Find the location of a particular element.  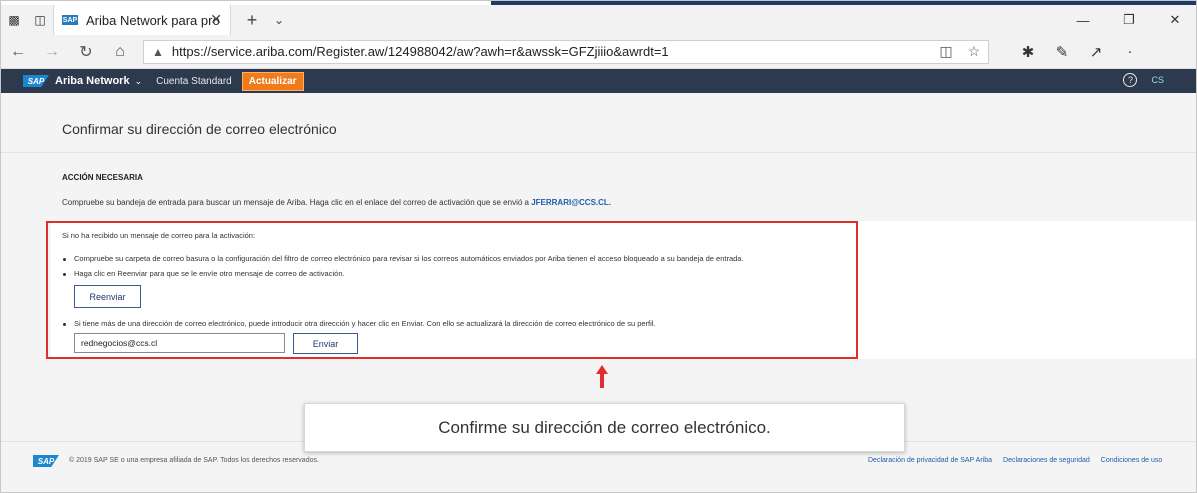

account-type: Cuenta Standard is located at coordinates (194, 81).